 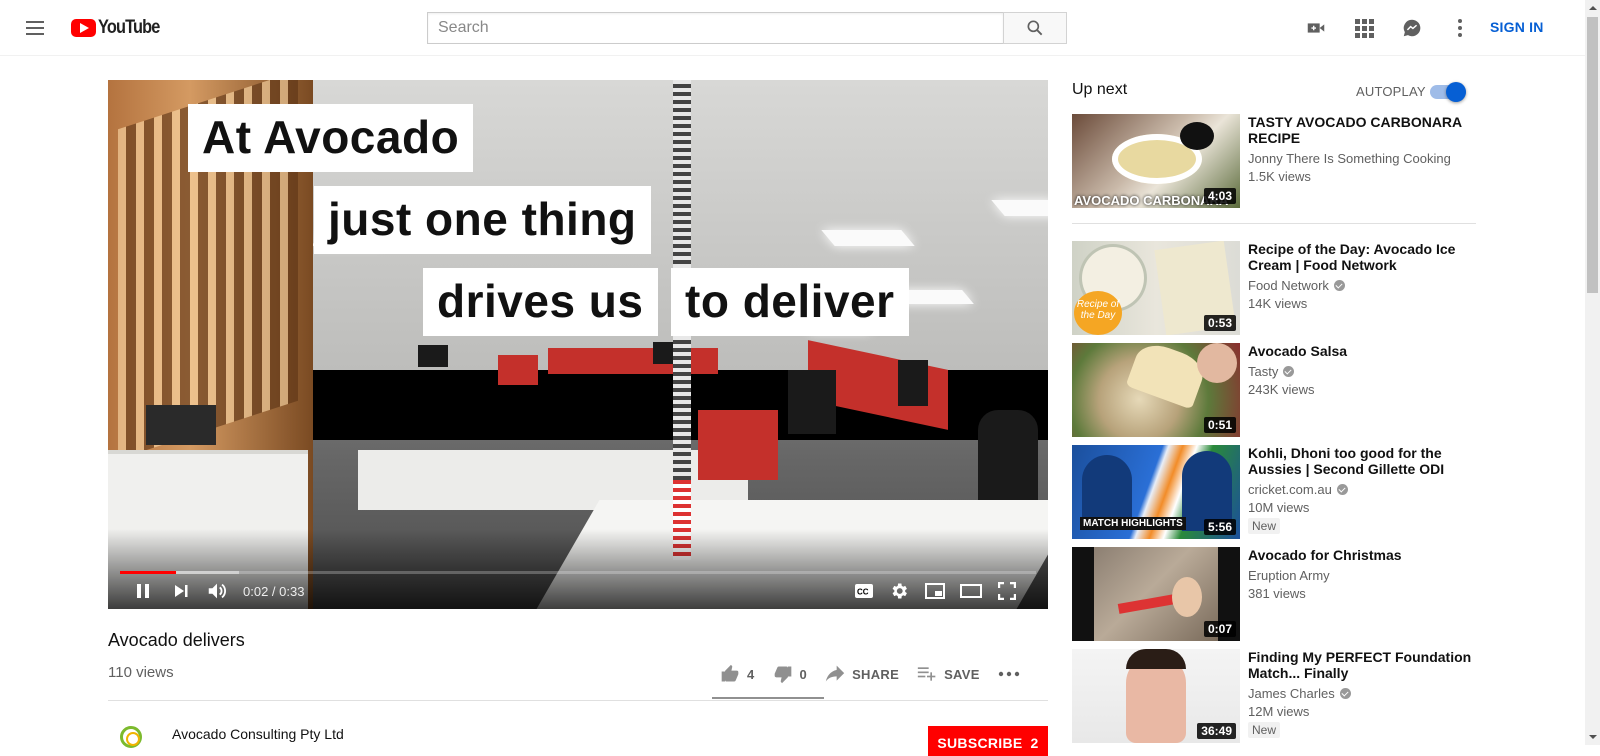 I want to click on channel-name: Eruption Army, so click(x=1289, y=575).